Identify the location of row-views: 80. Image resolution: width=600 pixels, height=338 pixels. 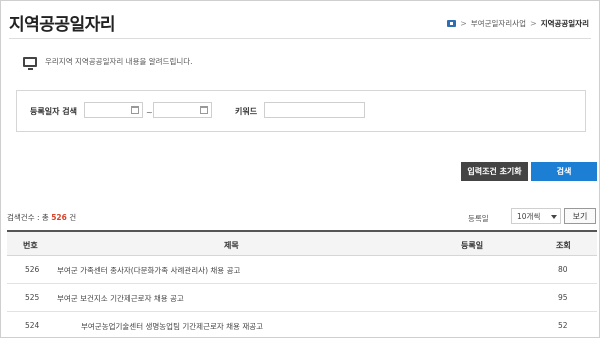
(563, 269).